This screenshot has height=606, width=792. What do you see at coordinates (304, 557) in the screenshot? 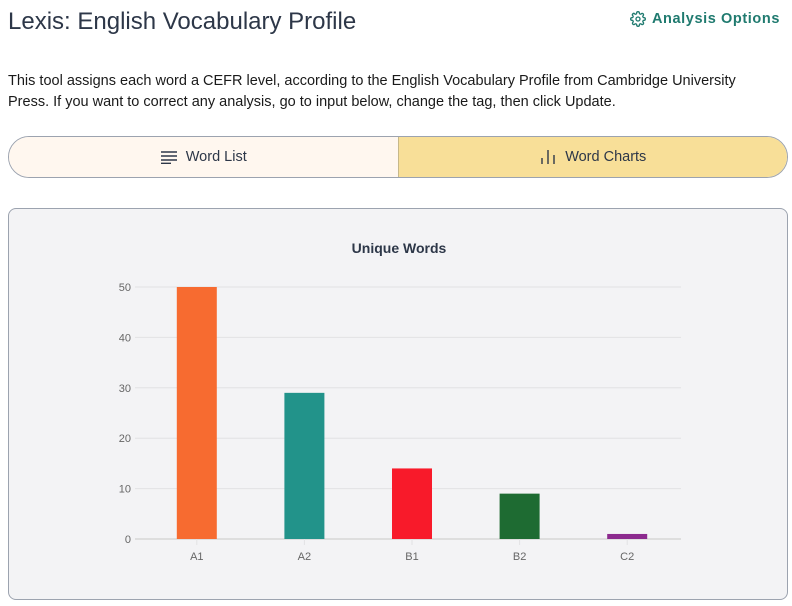
I see `x-tick-label: A2` at bounding box center [304, 557].